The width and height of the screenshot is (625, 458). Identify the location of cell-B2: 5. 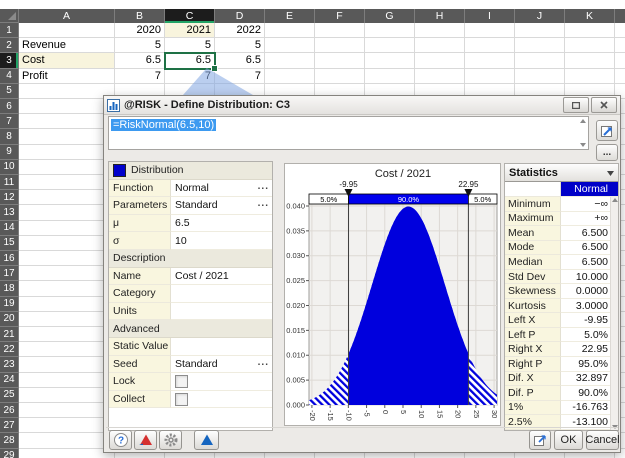
(140, 46).